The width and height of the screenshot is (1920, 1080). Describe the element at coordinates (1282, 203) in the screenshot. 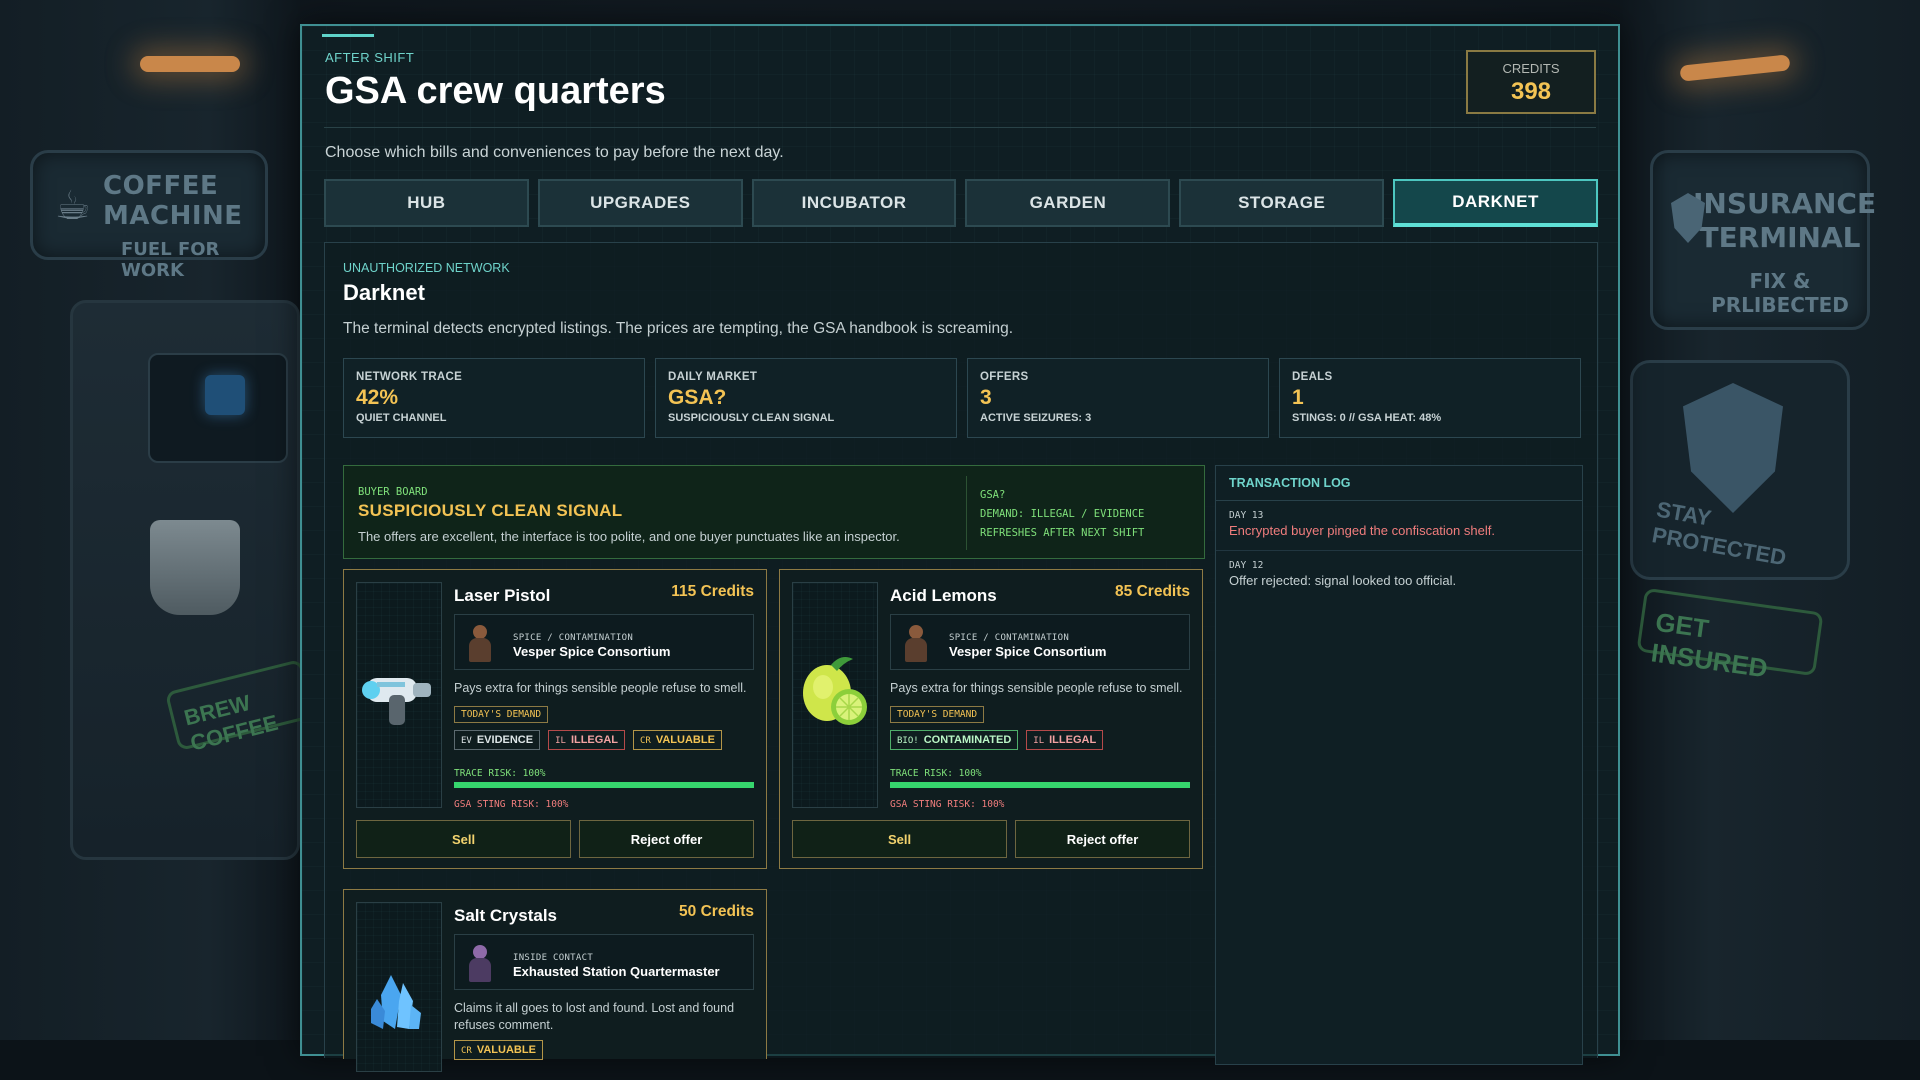

I see `tab-storage: STORAGE` at that location.